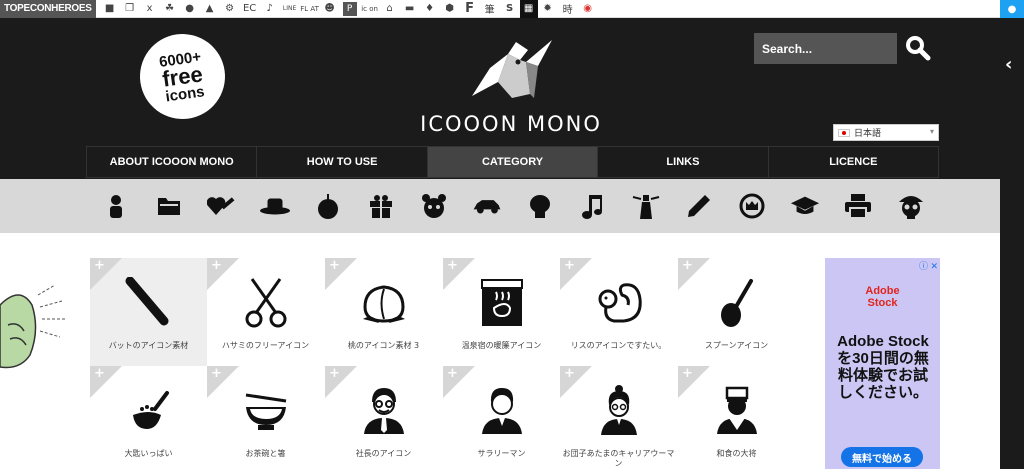 This screenshot has height=474, width=1024. Describe the element at coordinates (148, 453) in the screenshot. I see `icon-caption: 大匙いっぱい` at that location.